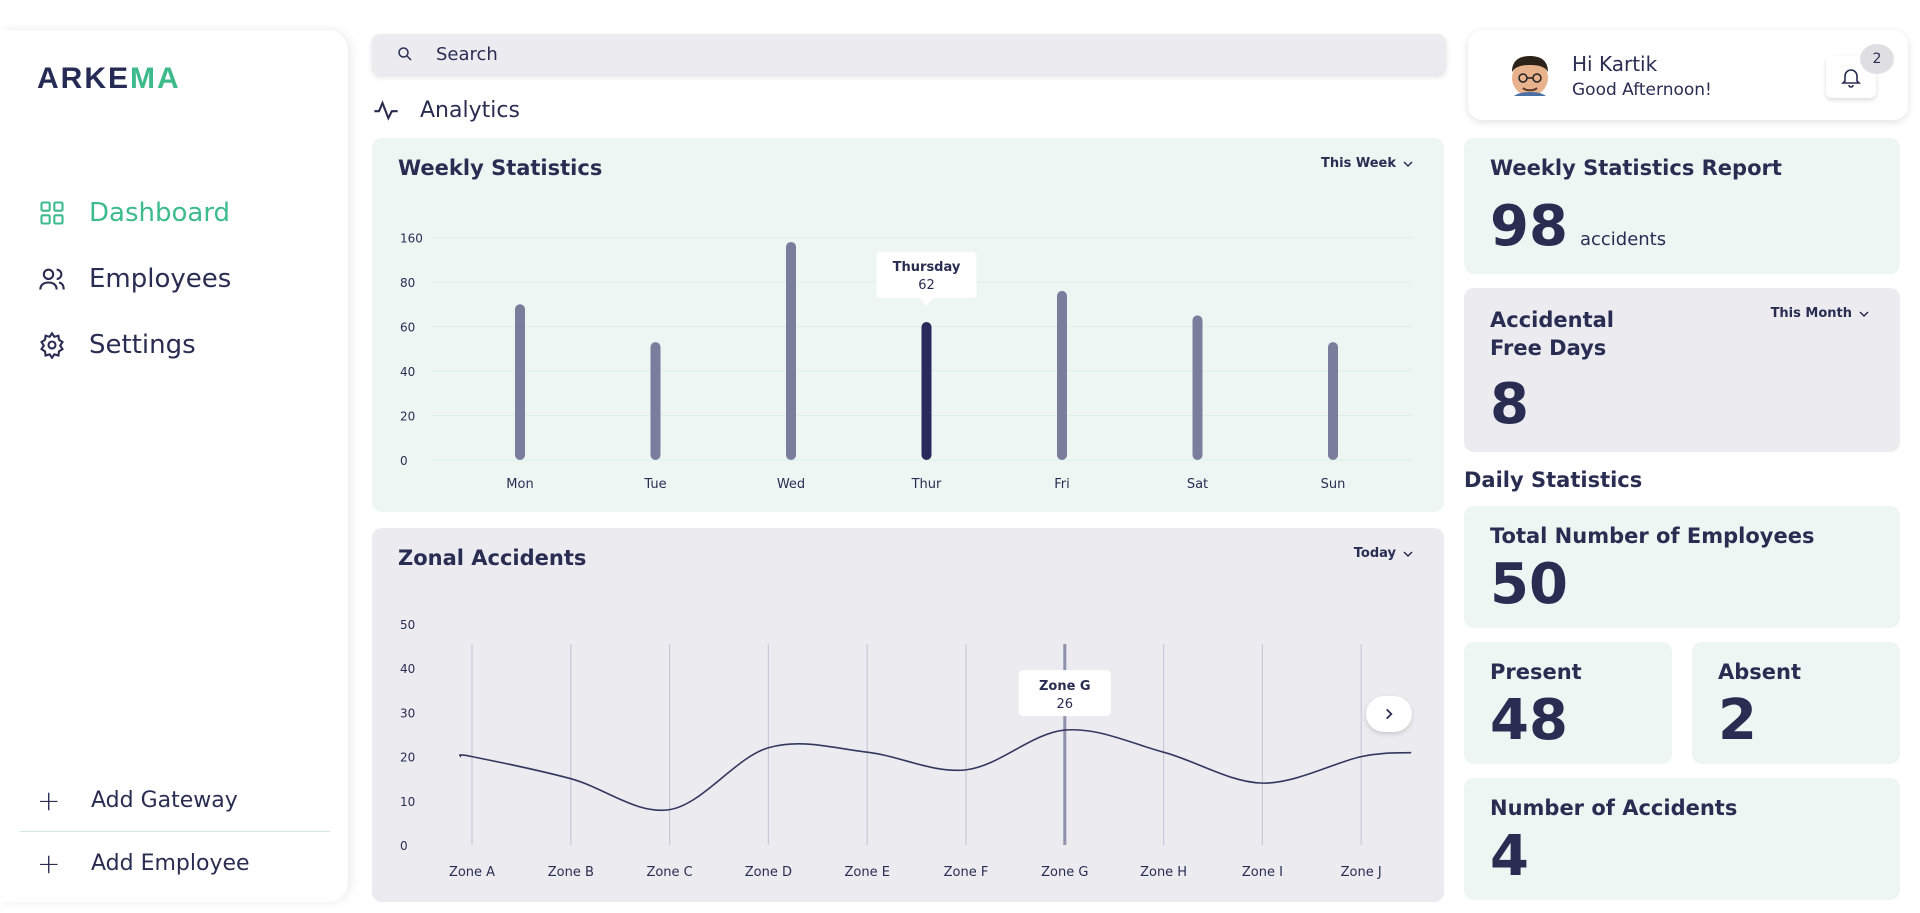  Describe the element at coordinates (155, 78) in the screenshot. I see `logo-accent: MA` at that location.